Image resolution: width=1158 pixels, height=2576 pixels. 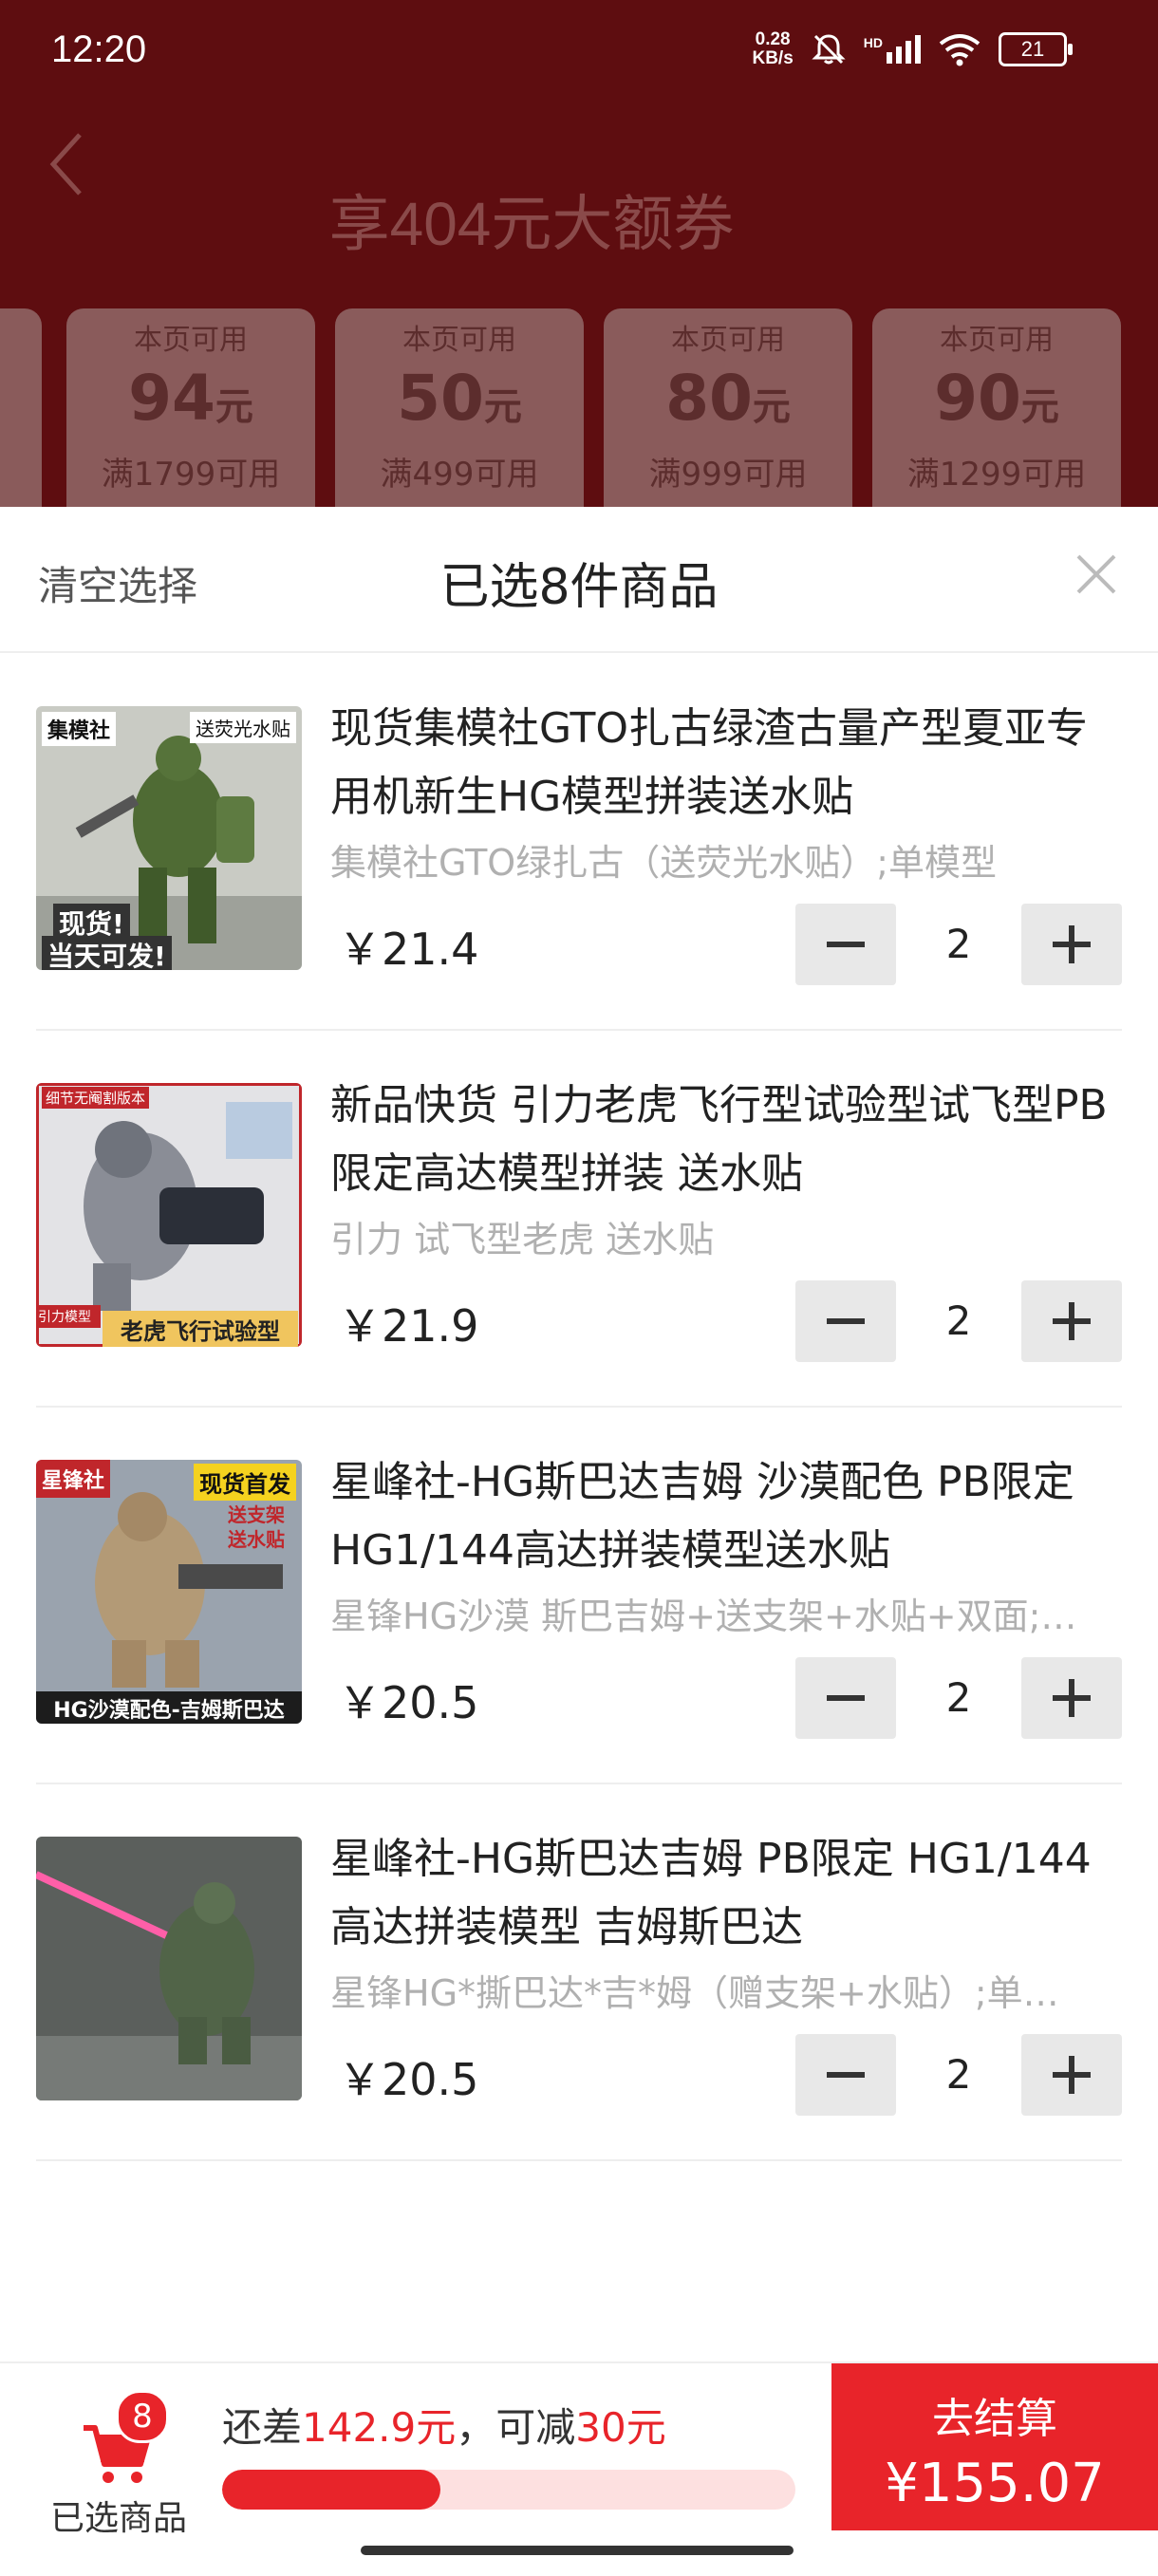 What do you see at coordinates (459, 475) in the screenshot?
I see `coupon-condition: 满499可用` at bounding box center [459, 475].